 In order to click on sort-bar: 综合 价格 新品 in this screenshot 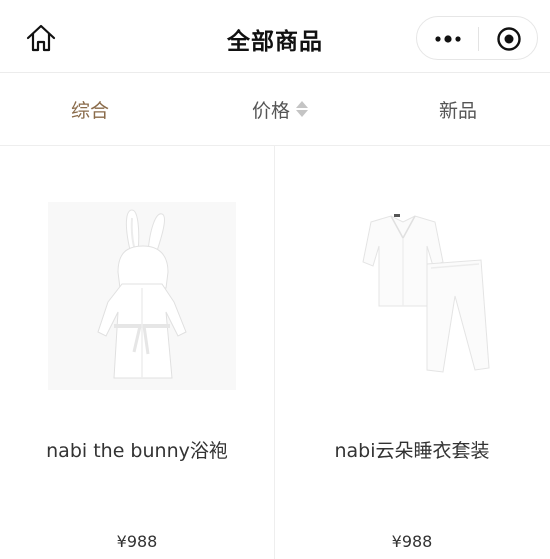, I will do `click(275, 109)`.